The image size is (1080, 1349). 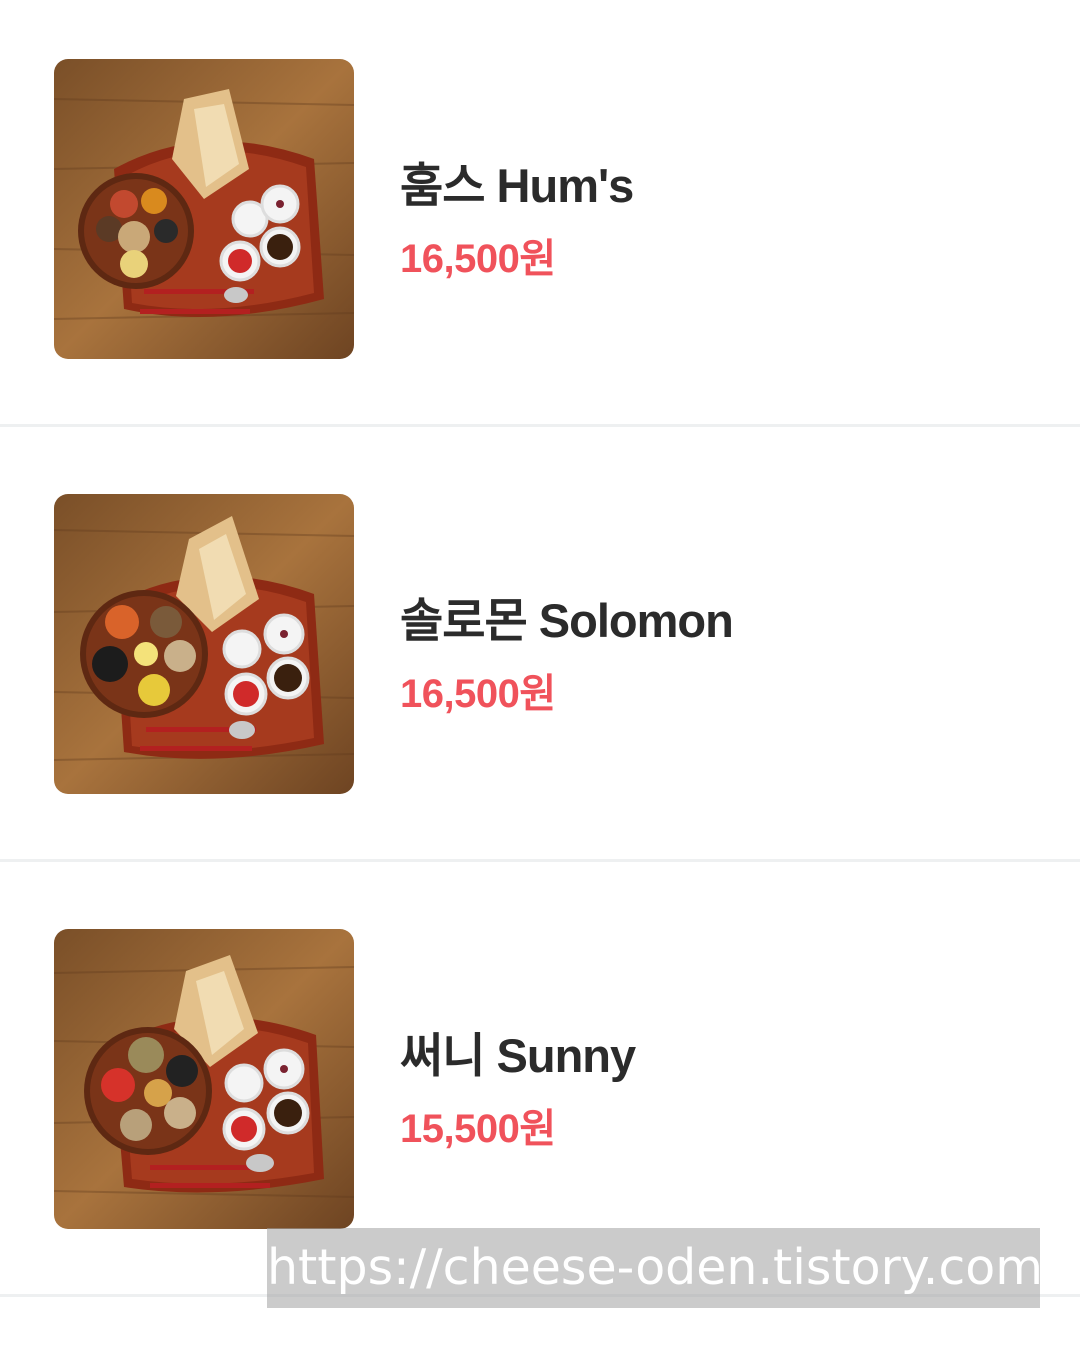 What do you see at coordinates (478, 1129) in the screenshot?
I see `menu-item-price: 15,500원` at bounding box center [478, 1129].